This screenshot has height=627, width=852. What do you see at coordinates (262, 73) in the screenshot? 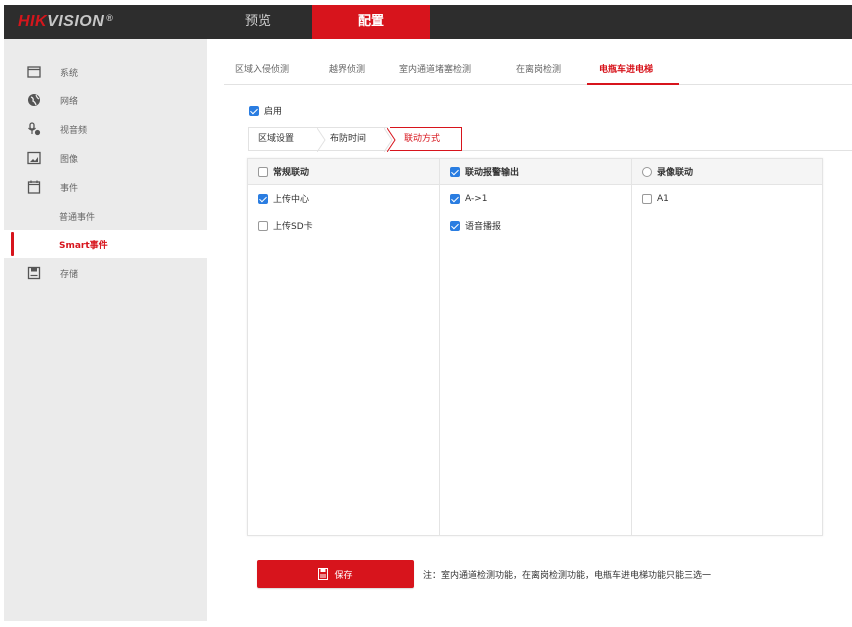
I see `tab-intrusion-detection: 区域入侵侦测` at bounding box center [262, 73].